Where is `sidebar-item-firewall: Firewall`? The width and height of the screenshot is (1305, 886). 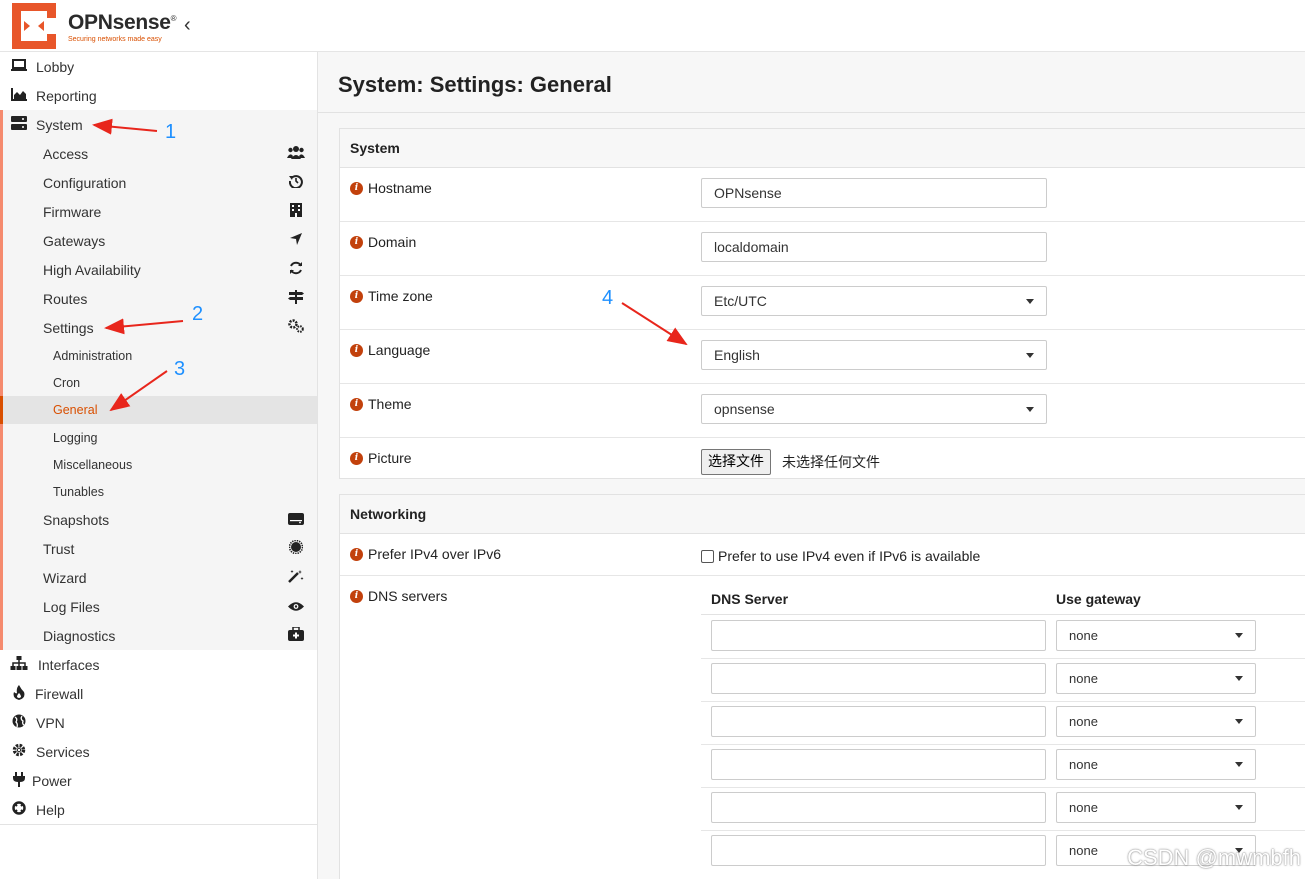
sidebar-item-firewall: Firewall is located at coordinates (158, 693).